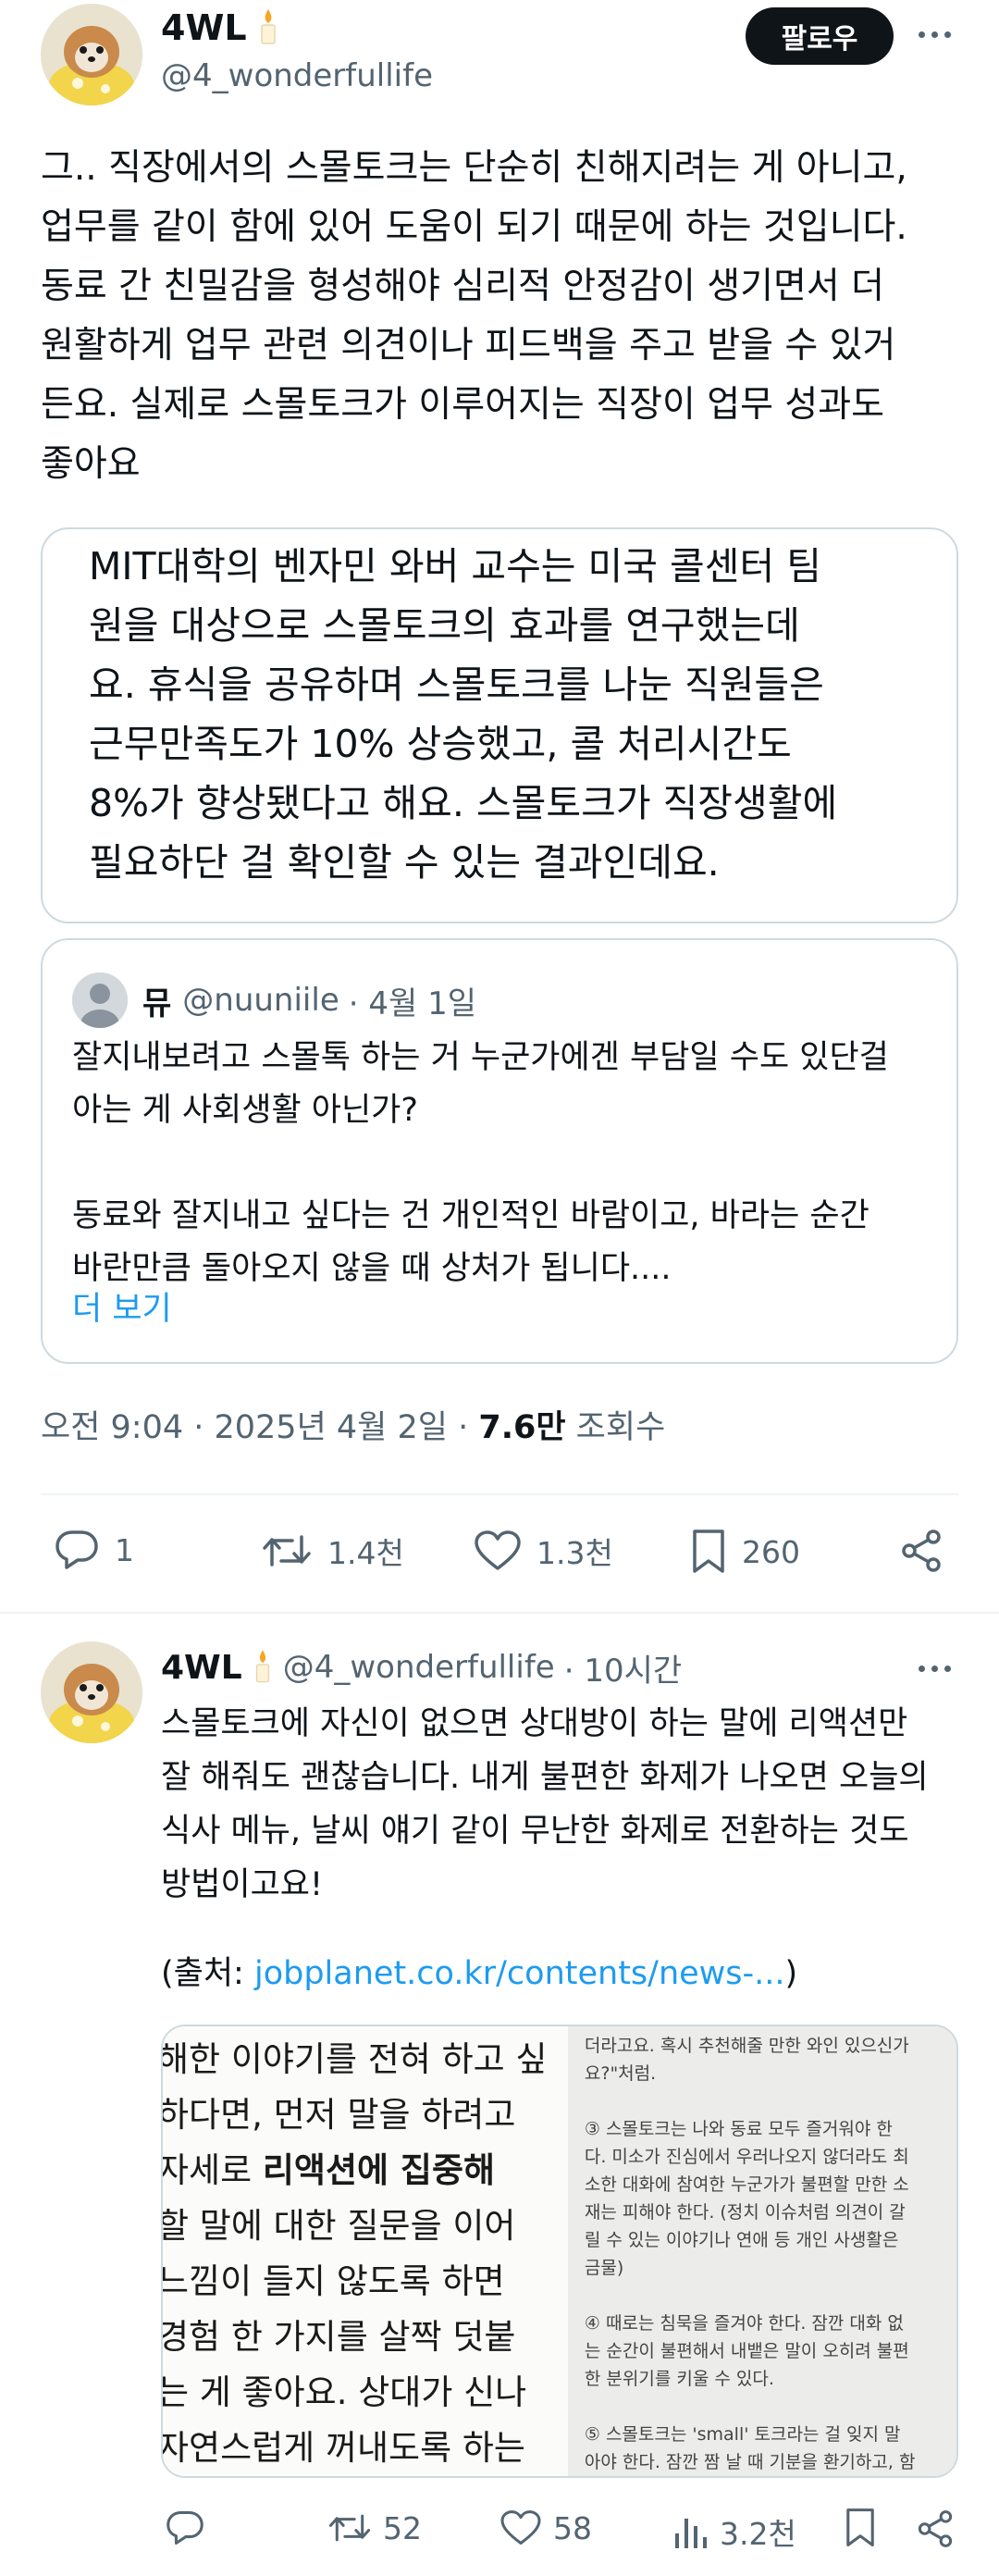 The image size is (999, 2576). Describe the element at coordinates (499, 1494) in the screenshot. I see `divider` at that location.